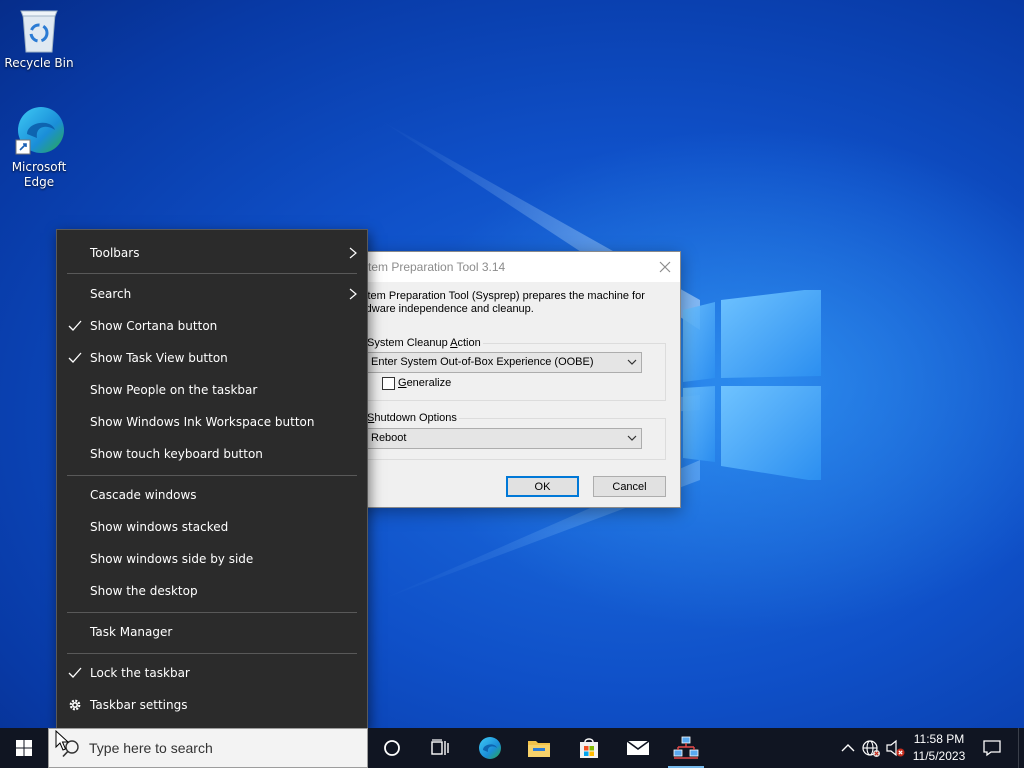 Image resolution: width=1024 pixels, height=768 pixels. Describe the element at coordinates (143, 495) in the screenshot. I see `menu-item-label: Cascade windows` at that location.